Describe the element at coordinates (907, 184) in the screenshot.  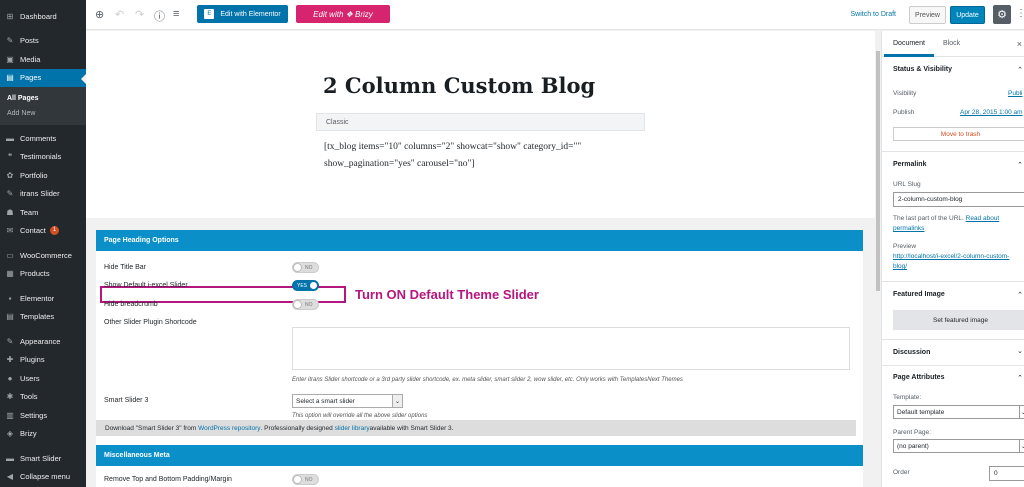
I see `url-slug-label: URL Slug` at that location.